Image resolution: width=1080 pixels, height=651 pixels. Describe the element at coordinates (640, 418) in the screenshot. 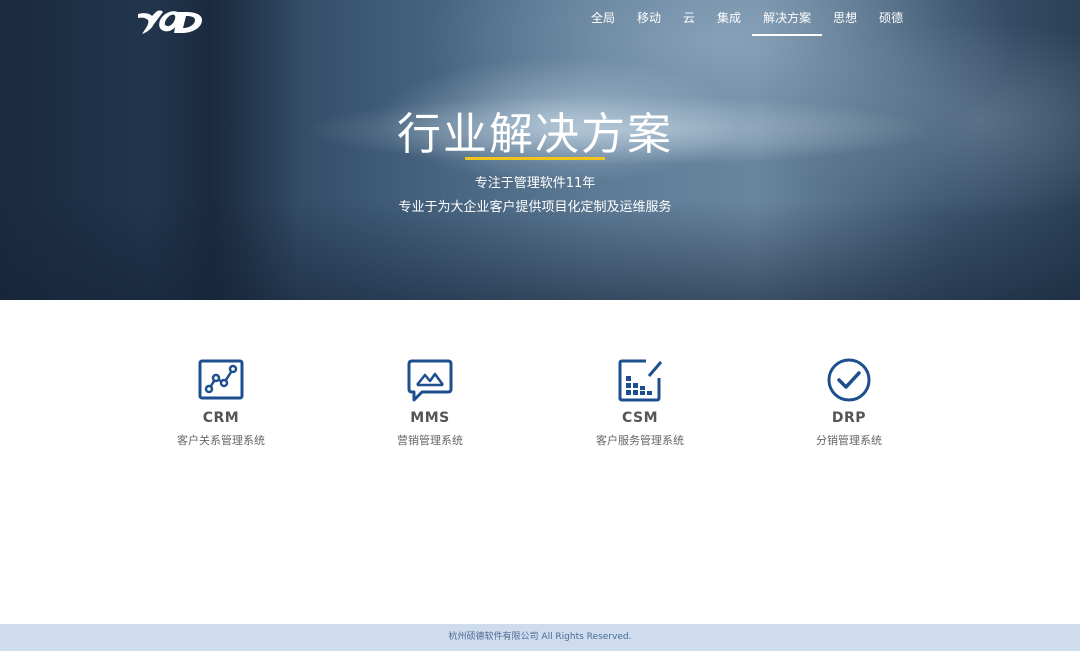

I see `solution-code: CSM` at that location.